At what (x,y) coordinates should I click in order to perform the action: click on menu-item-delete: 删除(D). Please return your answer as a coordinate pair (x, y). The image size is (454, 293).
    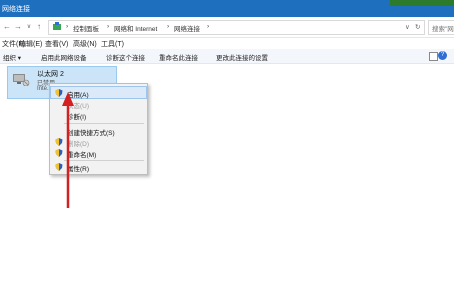
    Looking at the image, I should click on (98, 142).